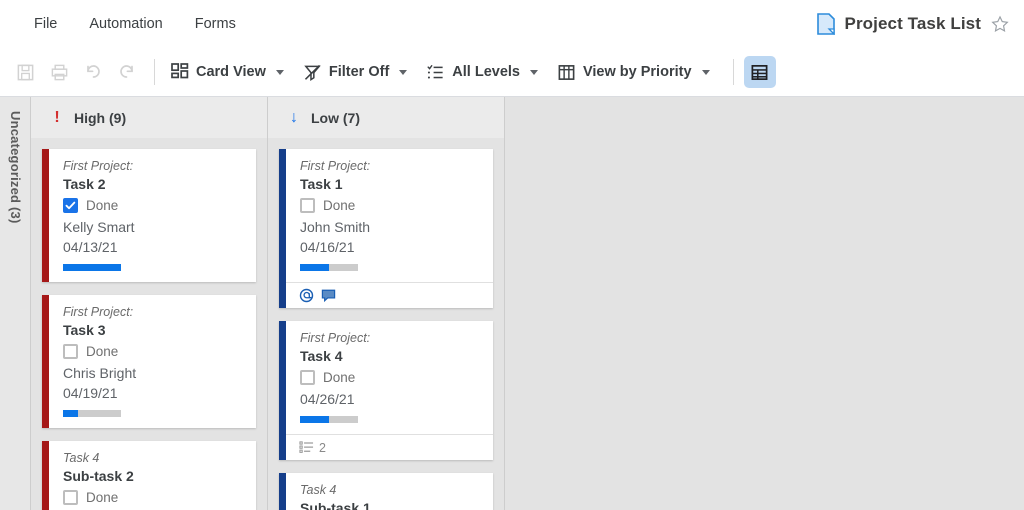 The width and height of the screenshot is (1024, 510). Describe the element at coordinates (57, 117) in the screenshot. I see `high-priority-icon: !` at that location.